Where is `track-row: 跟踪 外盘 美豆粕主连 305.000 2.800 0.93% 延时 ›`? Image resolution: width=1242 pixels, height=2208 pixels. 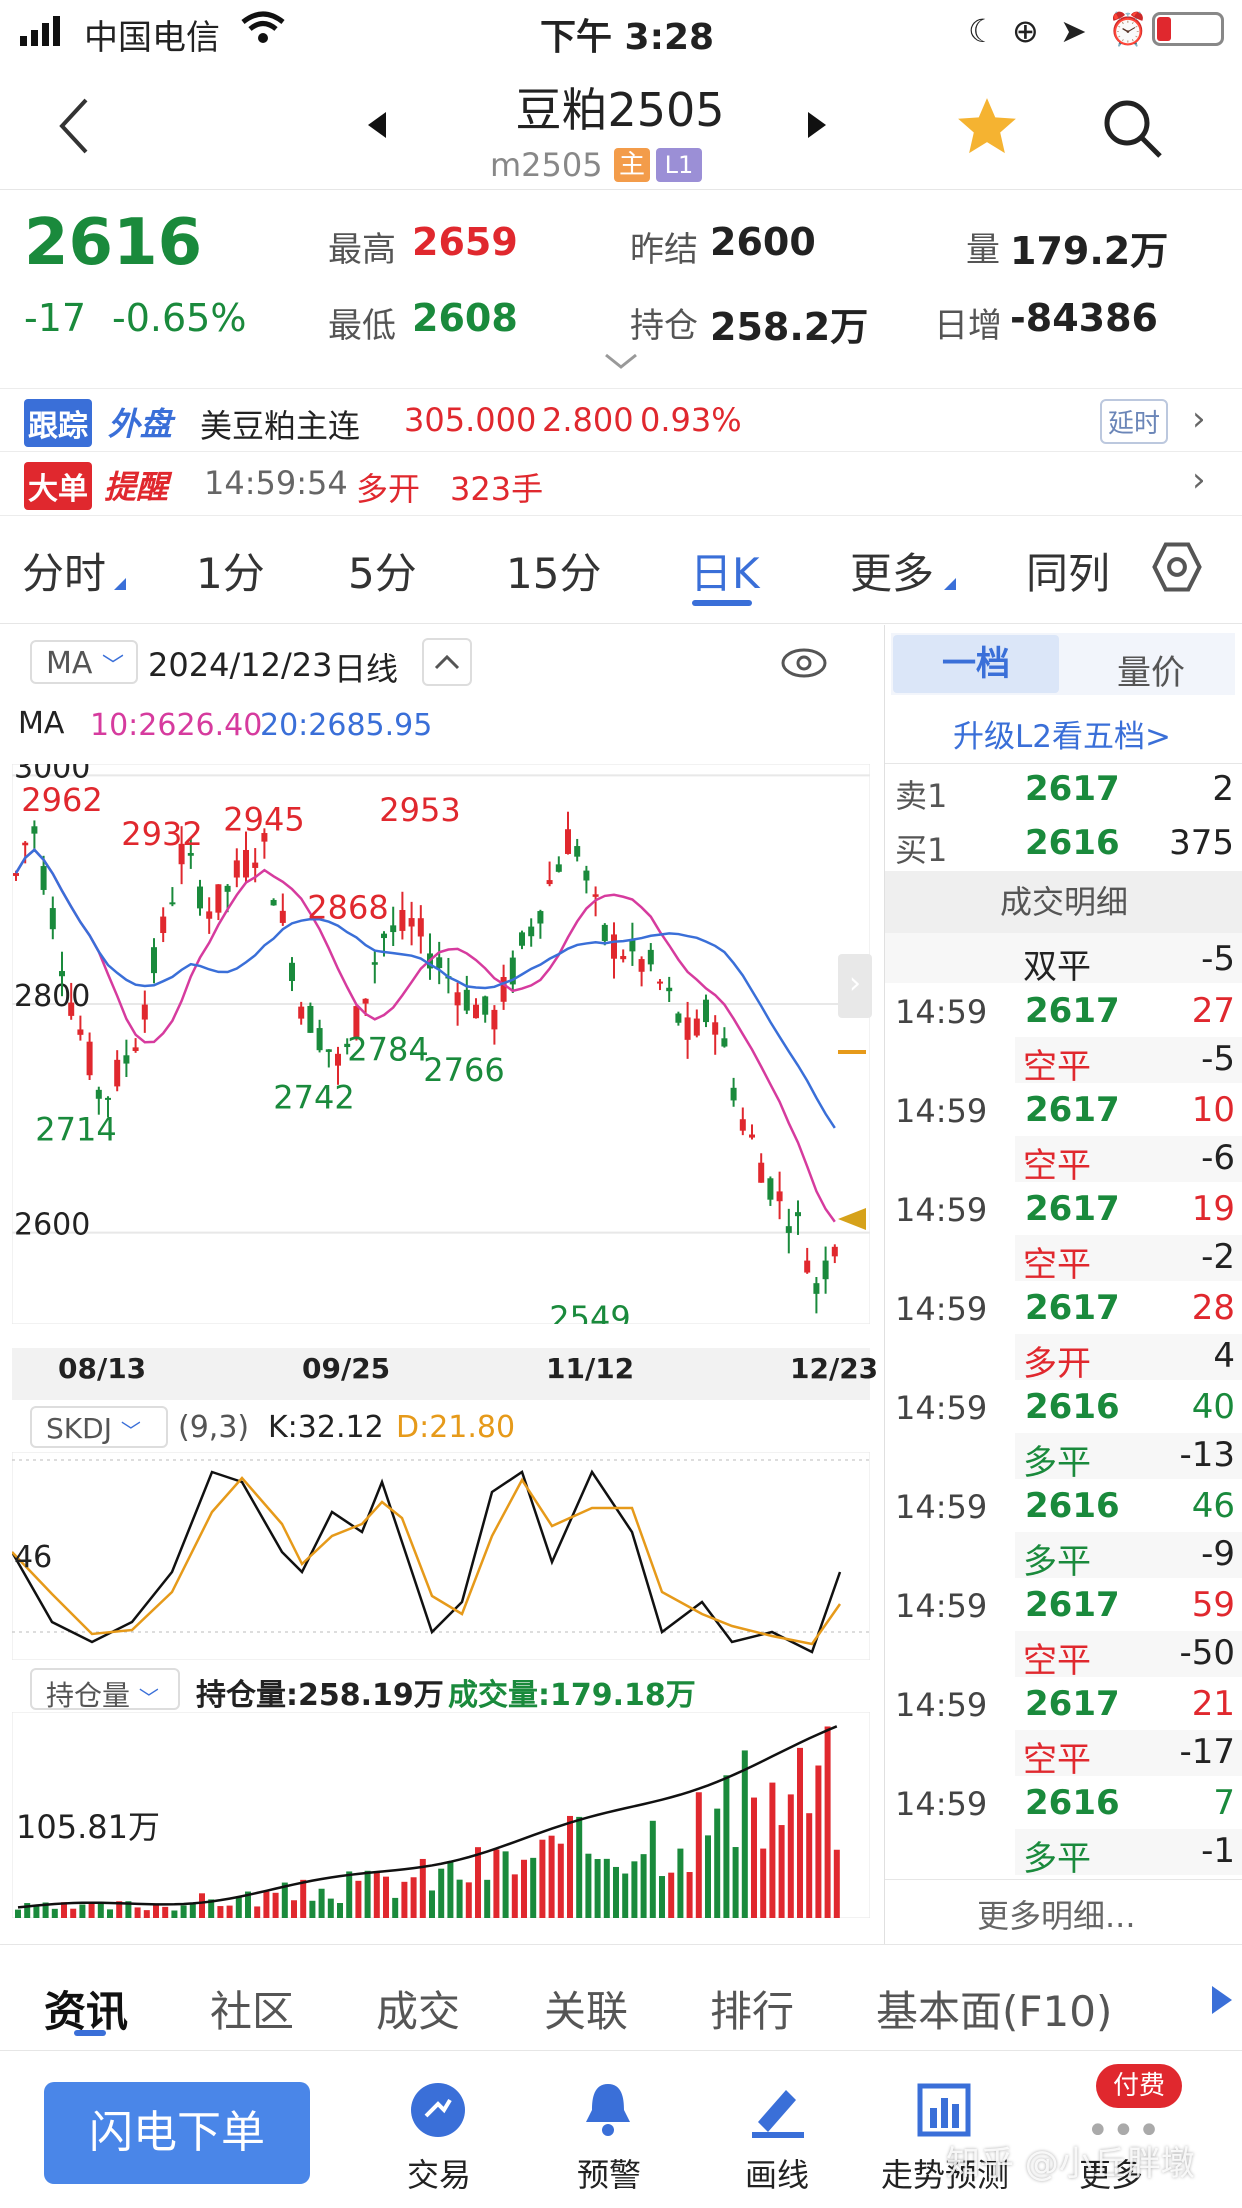
track-row: 跟踪 外盘 美豆粕主连 305.000 2.800 0.93% 延时 › is located at coordinates (621, 420).